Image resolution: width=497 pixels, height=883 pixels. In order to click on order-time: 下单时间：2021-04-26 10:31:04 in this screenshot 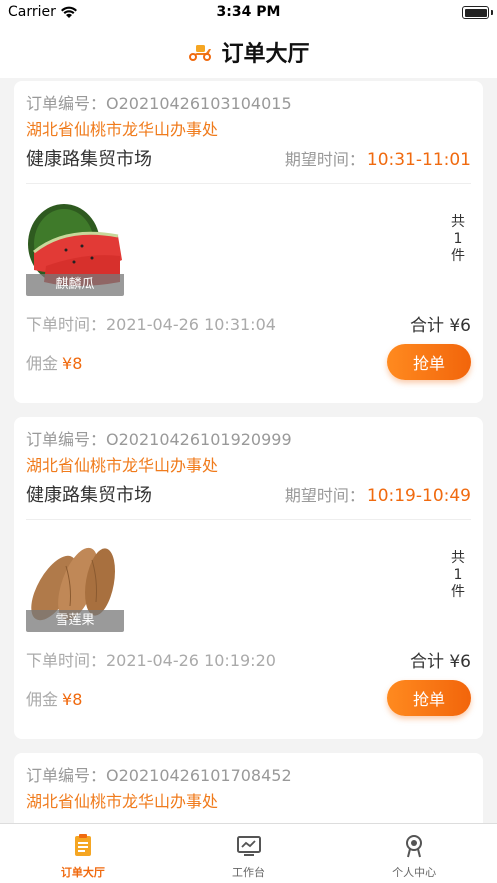, I will do `click(151, 324)`.